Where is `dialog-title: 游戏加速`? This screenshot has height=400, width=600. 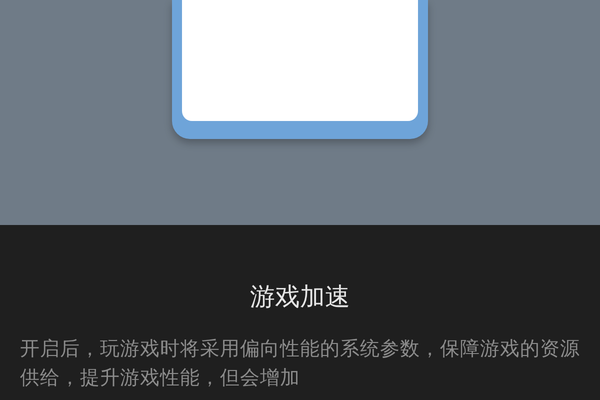 dialog-title: 游戏加速 is located at coordinates (300, 297).